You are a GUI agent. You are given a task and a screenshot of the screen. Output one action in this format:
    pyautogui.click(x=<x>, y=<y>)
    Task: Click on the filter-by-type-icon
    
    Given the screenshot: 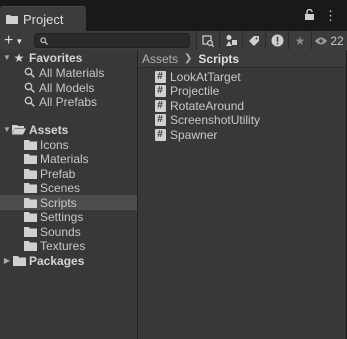 What is the action you would take?
    pyautogui.click(x=230, y=40)
    